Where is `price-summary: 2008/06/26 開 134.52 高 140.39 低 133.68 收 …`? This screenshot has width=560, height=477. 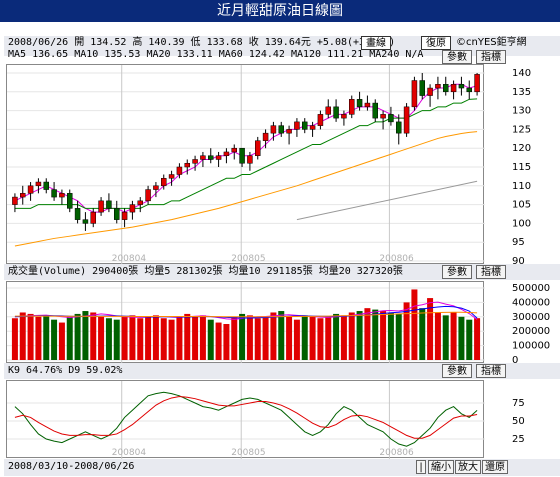
price-summary: 2008/06/26 開 134.52 高 140.39 低 133.68 收 … is located at coordinates (202, 42).